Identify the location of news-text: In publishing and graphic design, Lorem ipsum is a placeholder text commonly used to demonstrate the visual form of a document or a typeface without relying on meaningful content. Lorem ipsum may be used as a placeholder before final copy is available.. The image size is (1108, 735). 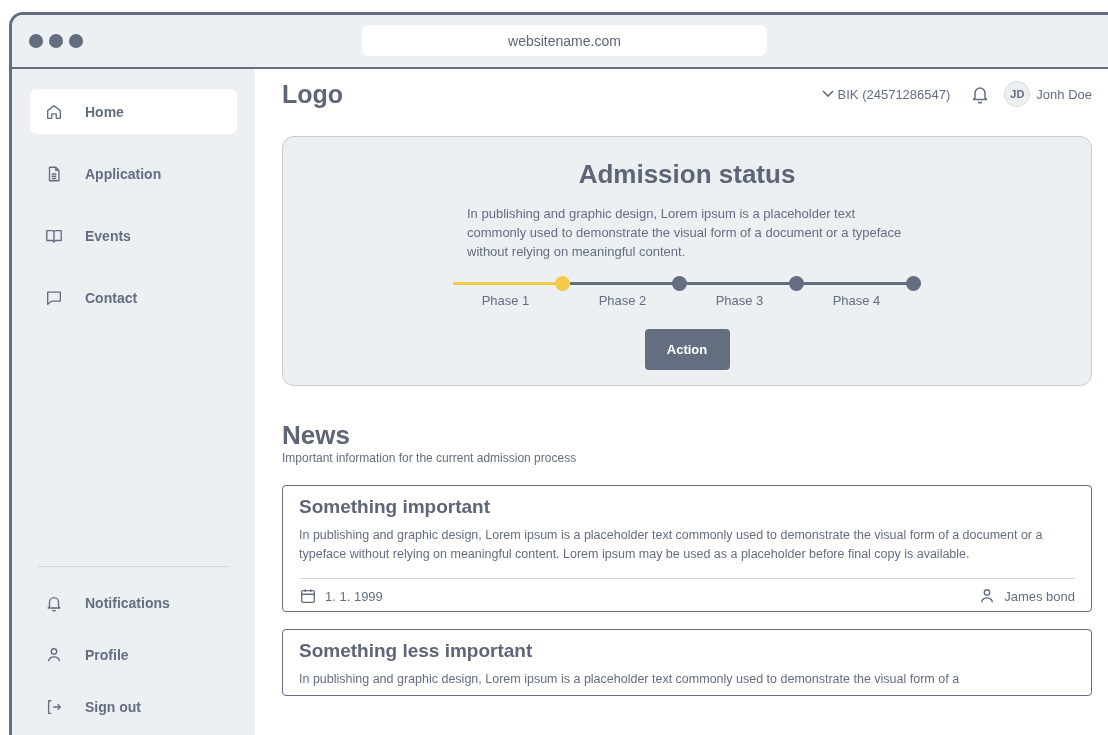
(671, 545).